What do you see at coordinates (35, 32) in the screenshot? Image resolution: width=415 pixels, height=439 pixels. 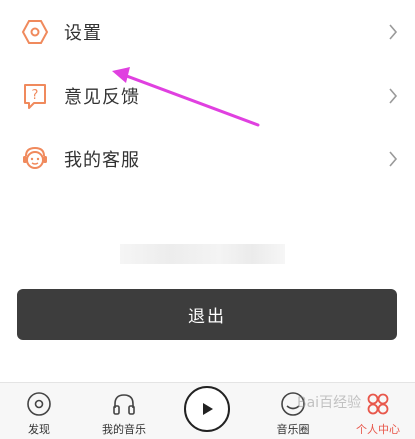 I see `hexagon-settings-icon` at bounding box center [35, 32].